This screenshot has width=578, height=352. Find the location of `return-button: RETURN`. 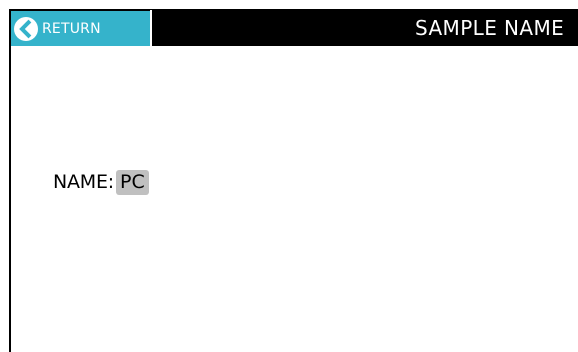

return-button: RETURN is located at coordinates (80, 28).